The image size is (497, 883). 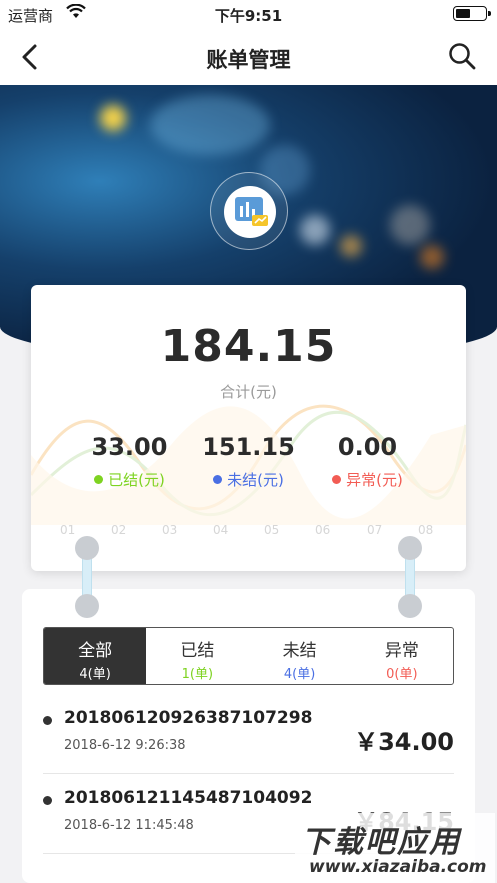 I want to click on tick-label: 07, so click(x=375, y=530).